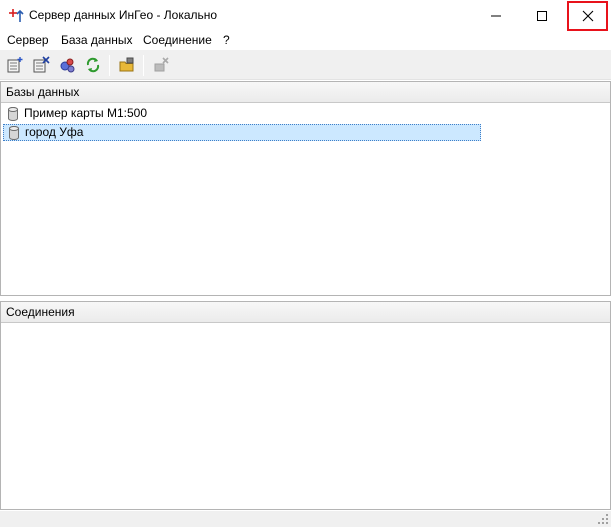 This screenshot has height=527, width=611. What do you see at coordinates (305, 65) in the screenshot?
I see `toolbar` at bounding box center [305, 65].